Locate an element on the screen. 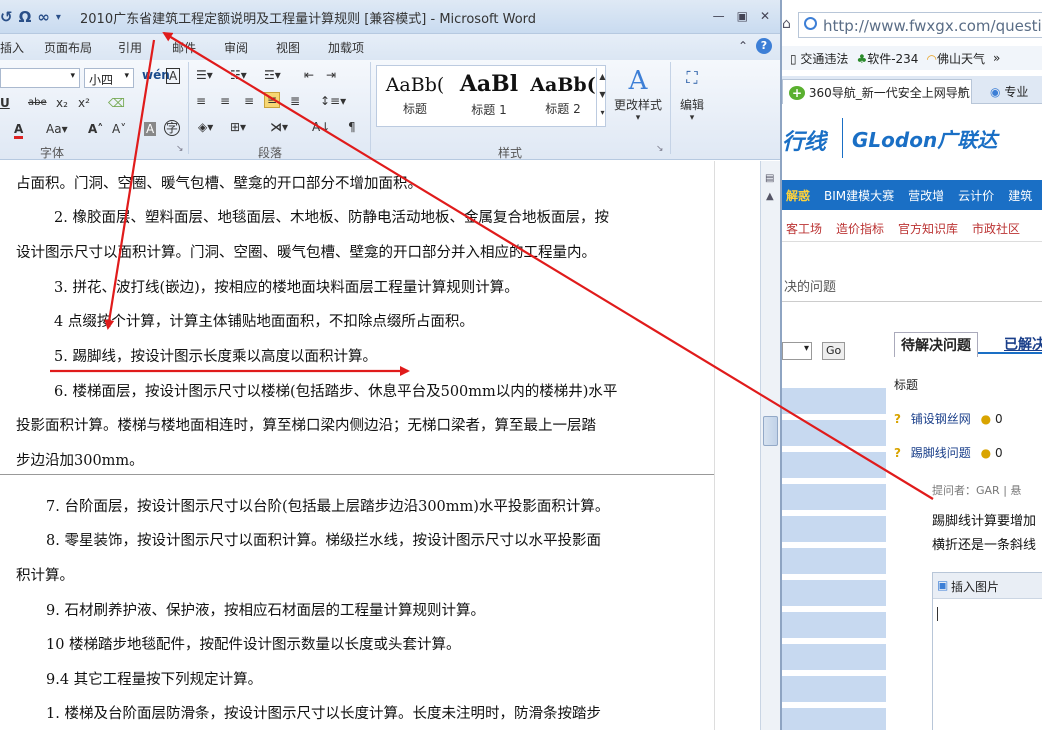 Image resolution: width=1042 pixels, height=730 pixels. align-center-icon: ≡ is located at coordinates (225, 101).